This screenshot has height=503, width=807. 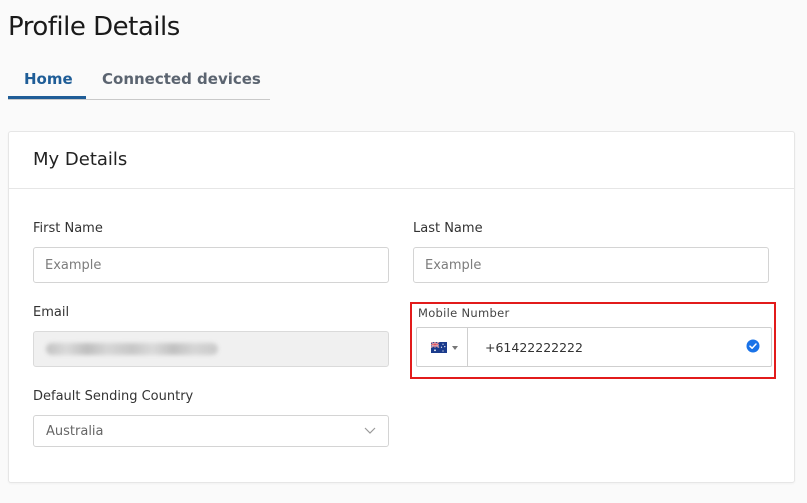 What do you see at coordinates (534, 347) in the screenshot?
I see `mobile-number-value: +61422222222` at bounding box center [534, 347].